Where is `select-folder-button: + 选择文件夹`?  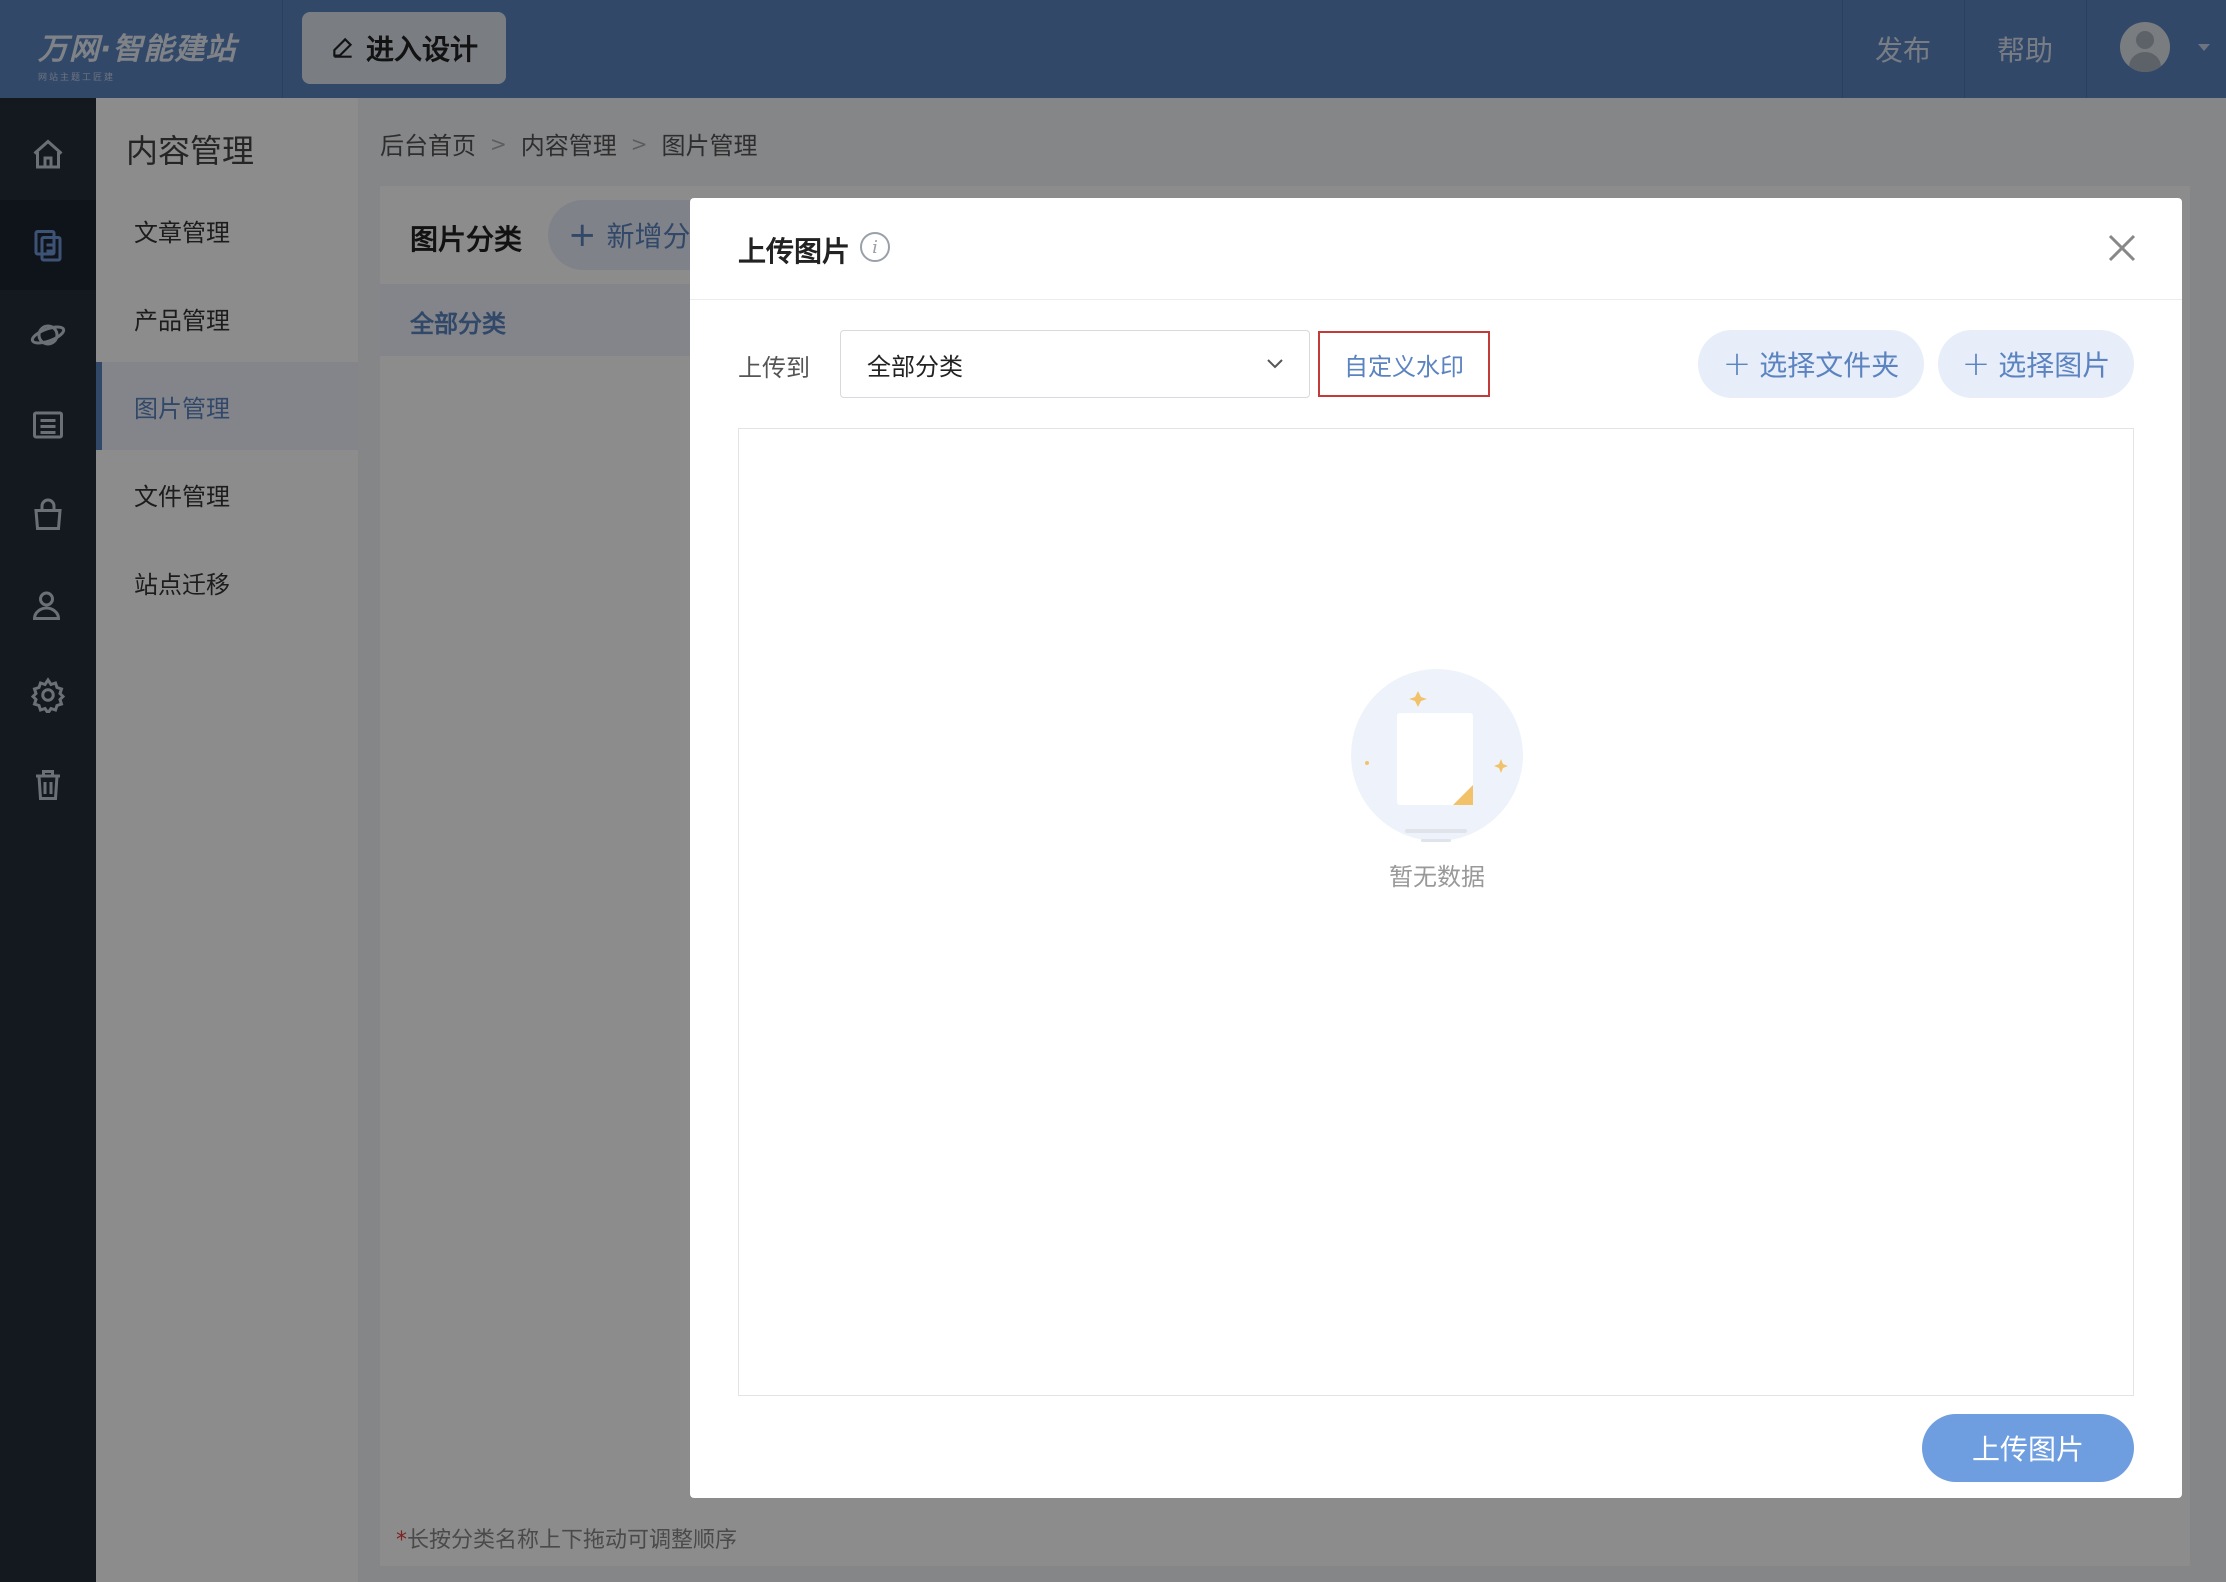 select-folder-button: + 选择文件夹 is located at coordinates (1811, 364).